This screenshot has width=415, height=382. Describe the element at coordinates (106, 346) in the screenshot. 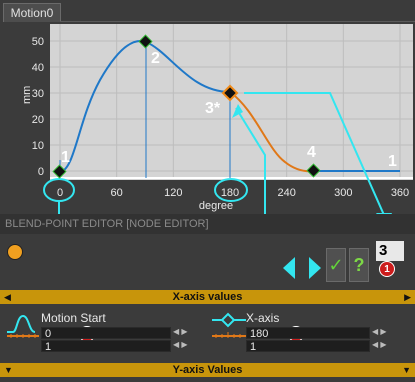

I see `motion-start-unit-field: 1` at that location.